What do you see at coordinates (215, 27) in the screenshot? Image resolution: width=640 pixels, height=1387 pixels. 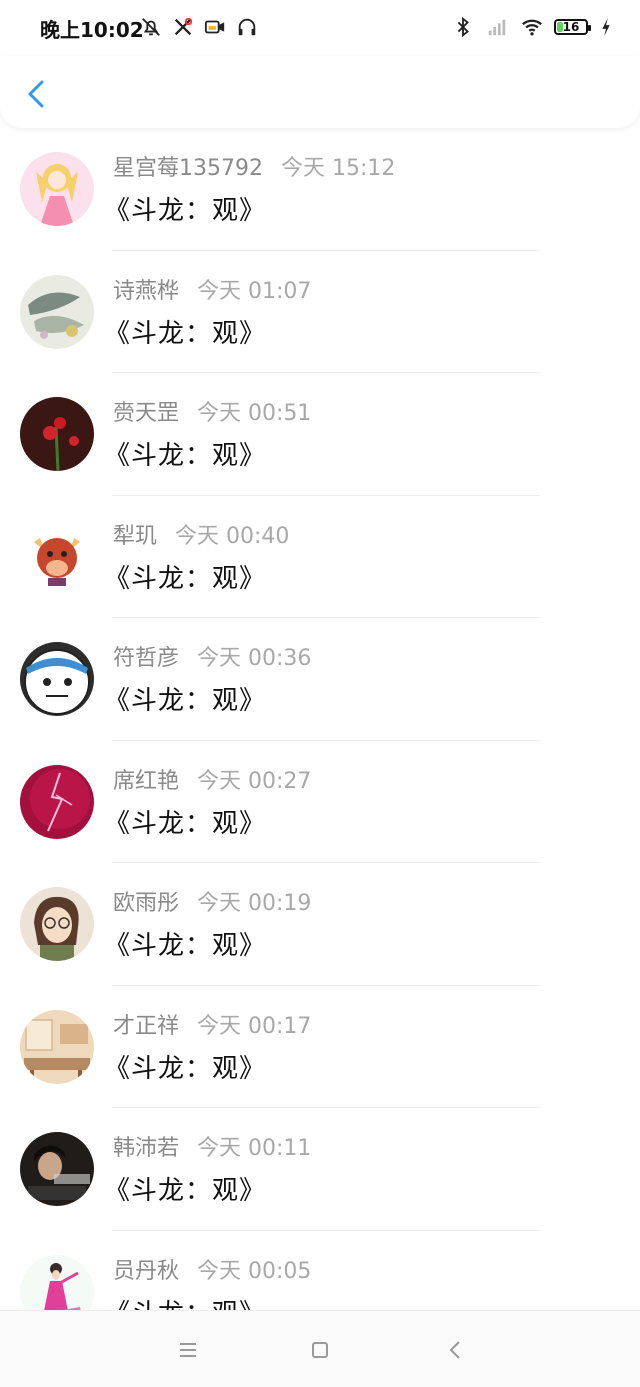 I see `video-icon` at bounding box center [215, 27].